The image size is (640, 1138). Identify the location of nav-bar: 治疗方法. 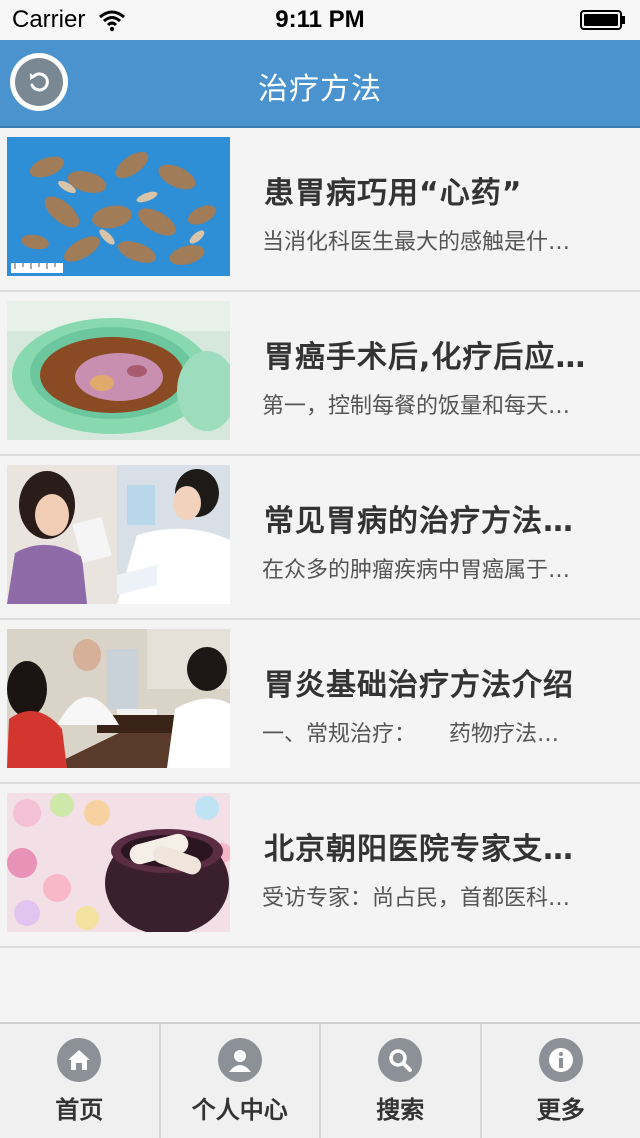
(320, 84).